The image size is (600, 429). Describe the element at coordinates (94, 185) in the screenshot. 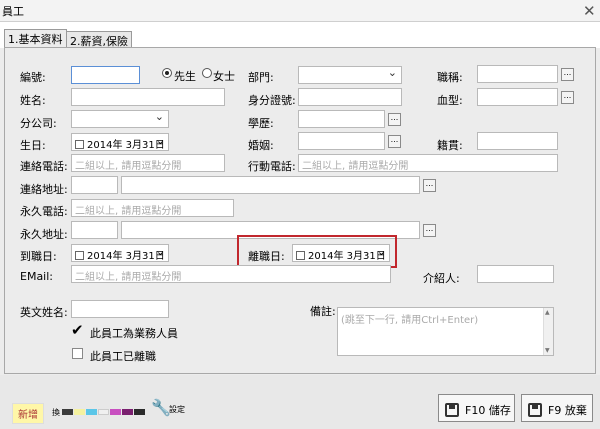

I see `contact-zip-field` at that location.